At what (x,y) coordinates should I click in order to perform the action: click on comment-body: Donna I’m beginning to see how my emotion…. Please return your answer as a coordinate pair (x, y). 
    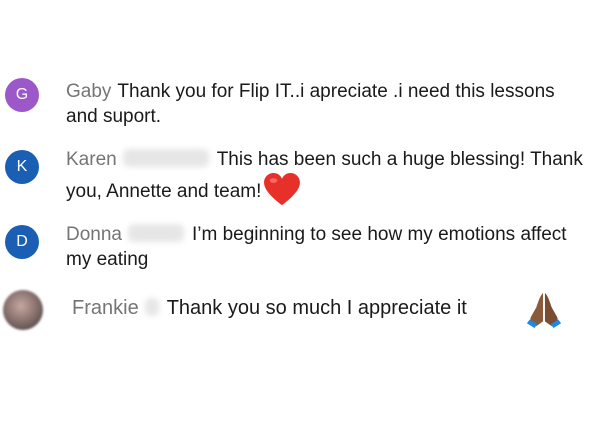
    Looking at the image, I should click on (326, 247).